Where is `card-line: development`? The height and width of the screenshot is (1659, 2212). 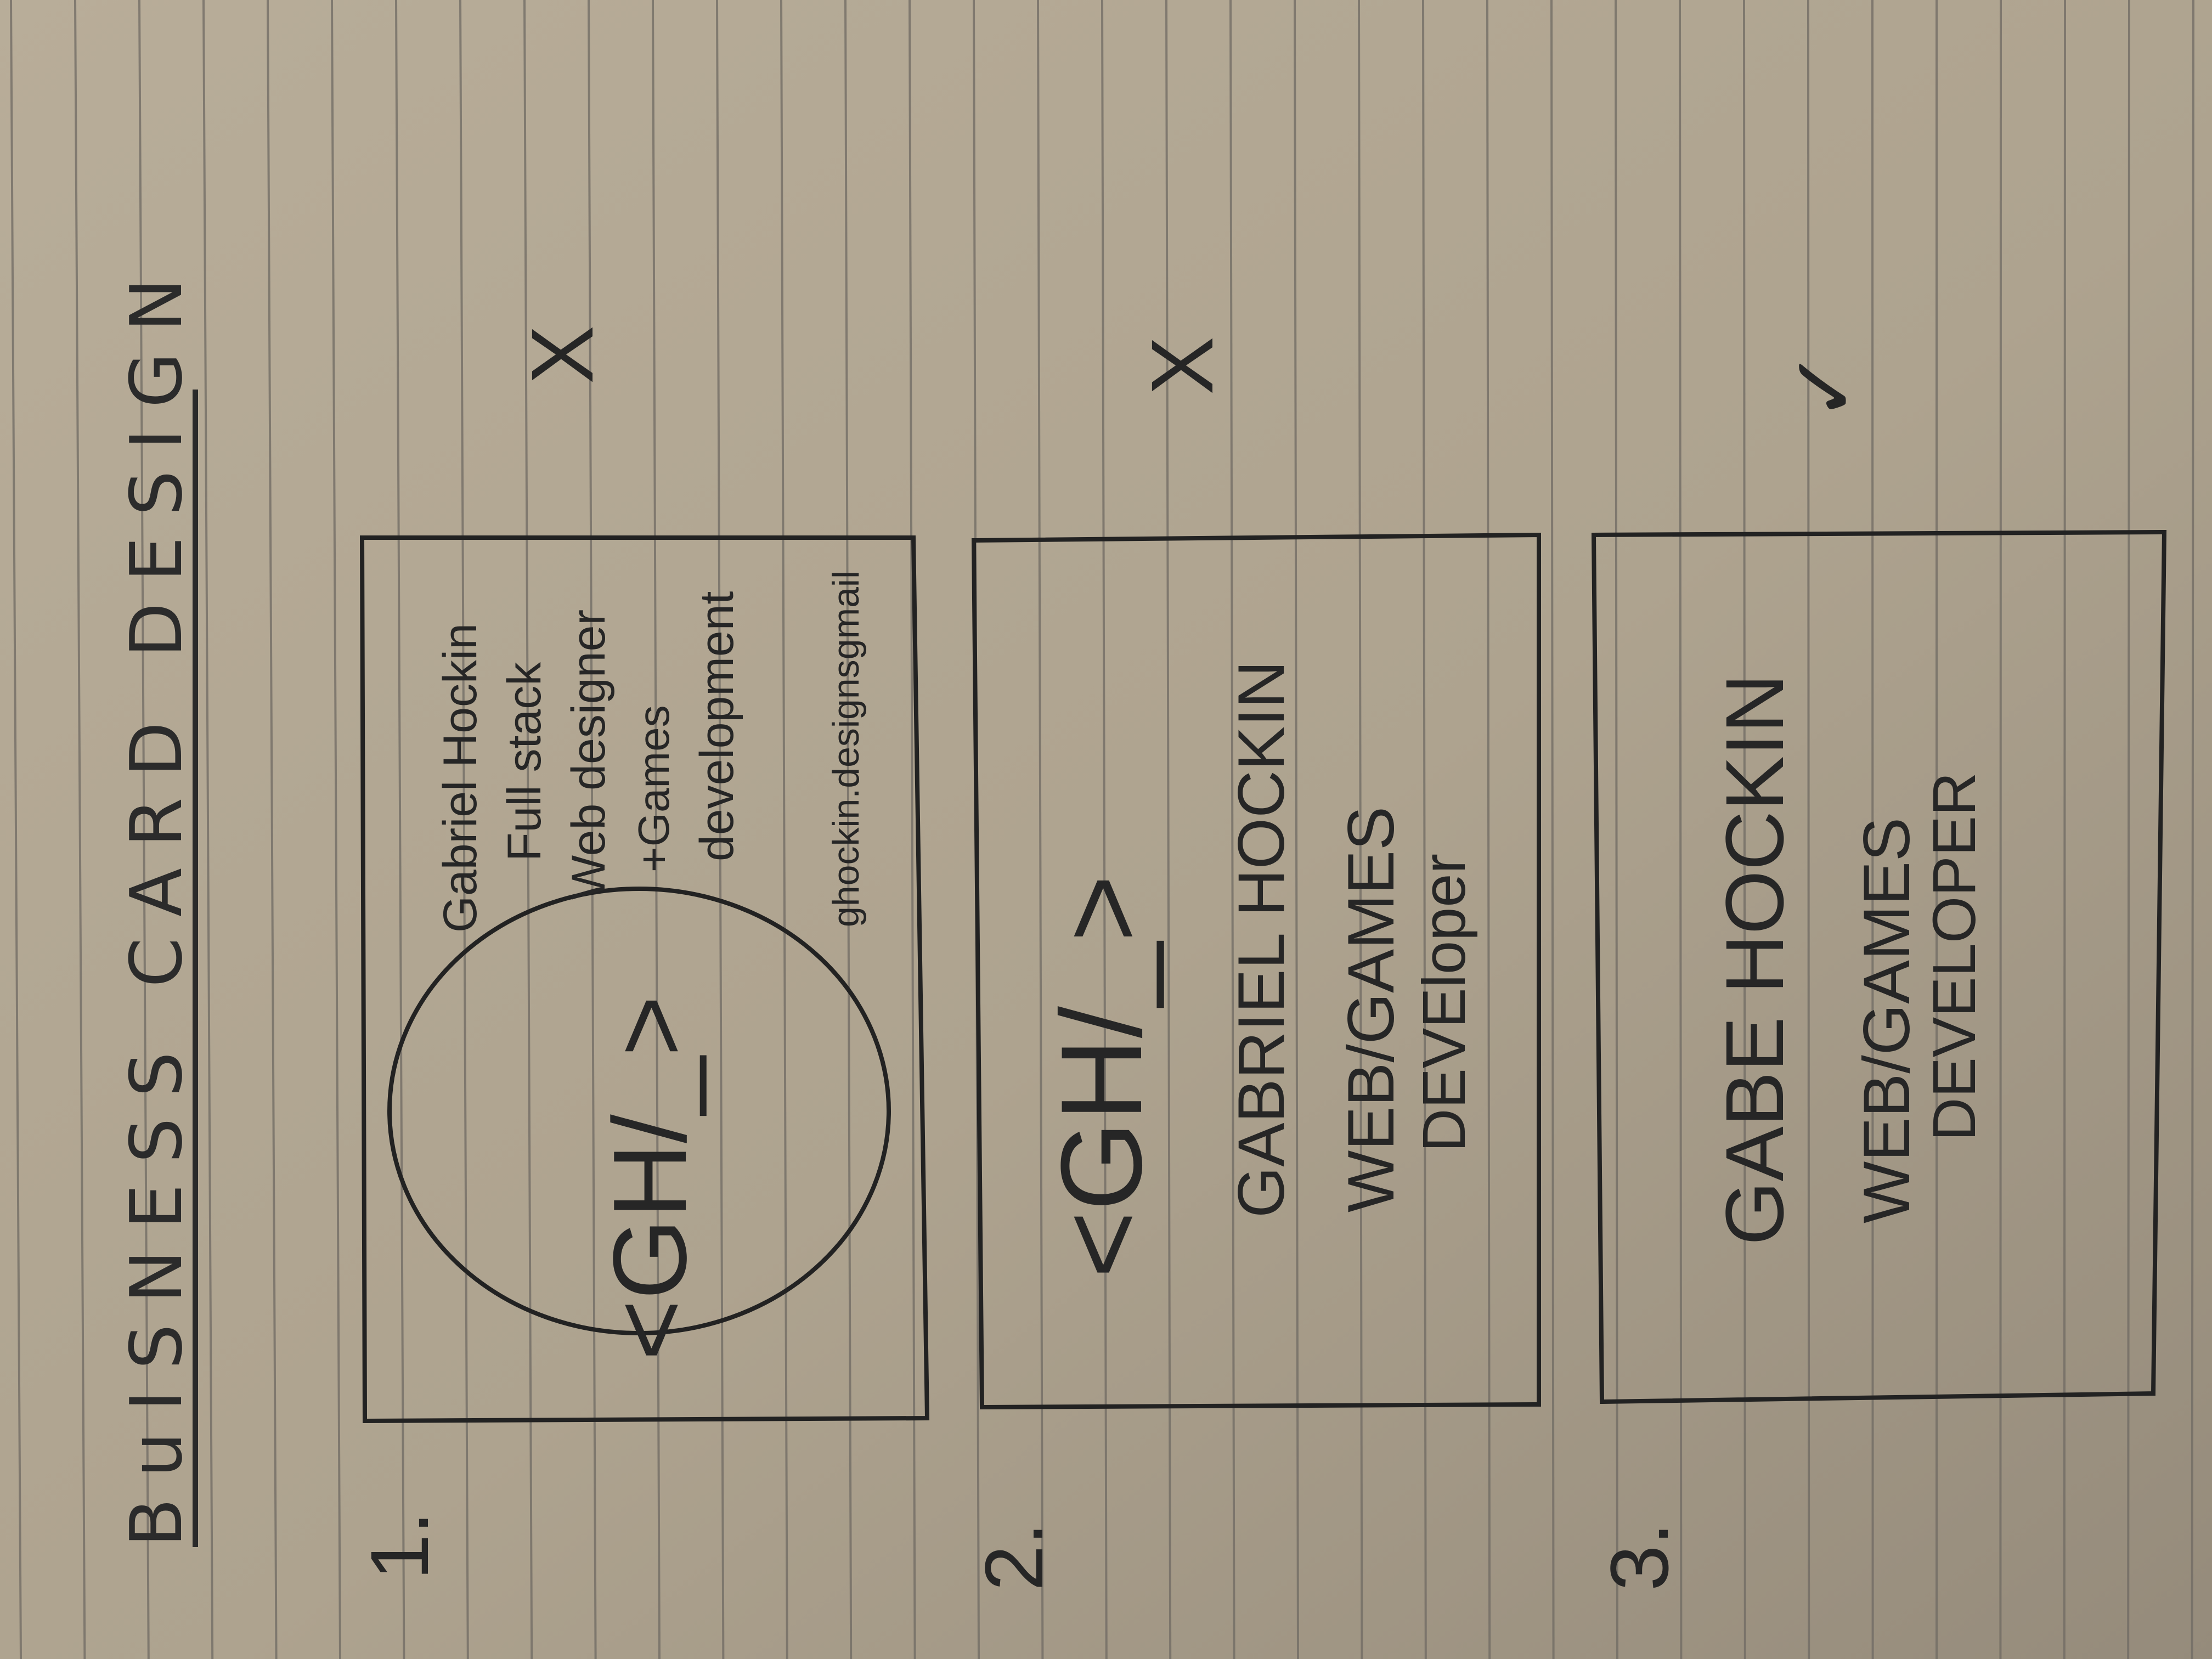
card-line: development is located at coordinates (717, 726).